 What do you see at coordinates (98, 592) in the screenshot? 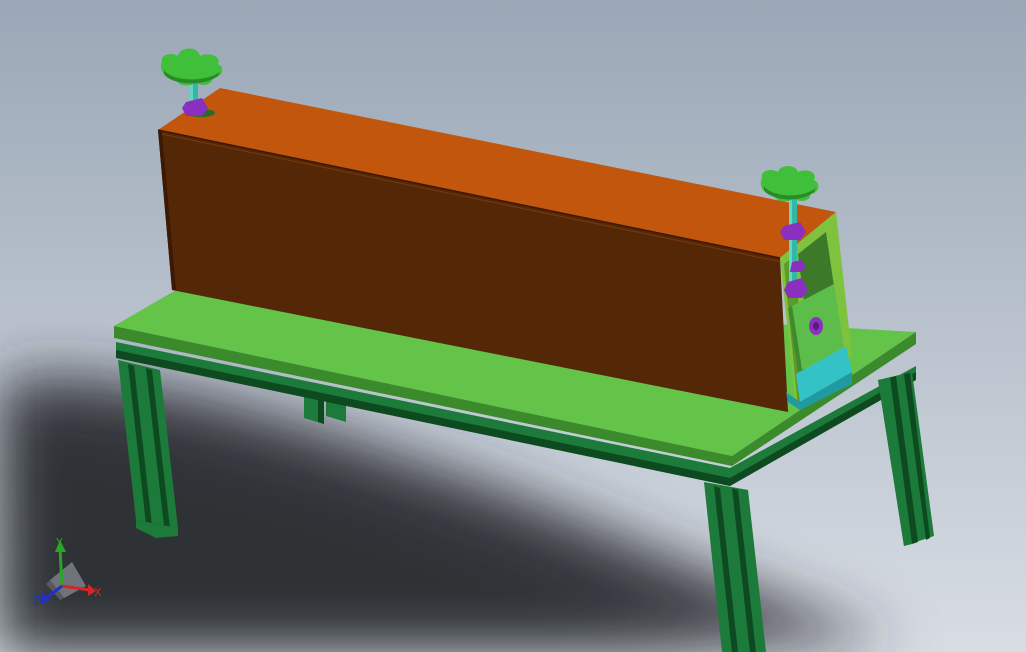
I see `triad-x-label: X` at bounding box center [98, 592].